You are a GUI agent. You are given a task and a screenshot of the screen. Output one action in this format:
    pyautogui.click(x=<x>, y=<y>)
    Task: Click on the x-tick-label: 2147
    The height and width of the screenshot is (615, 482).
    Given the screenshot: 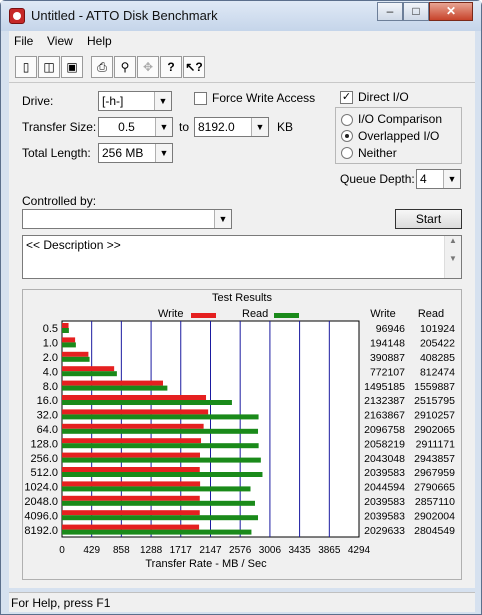 What is the action you would take?
    pyautogui.click(x=210, y=550)
    